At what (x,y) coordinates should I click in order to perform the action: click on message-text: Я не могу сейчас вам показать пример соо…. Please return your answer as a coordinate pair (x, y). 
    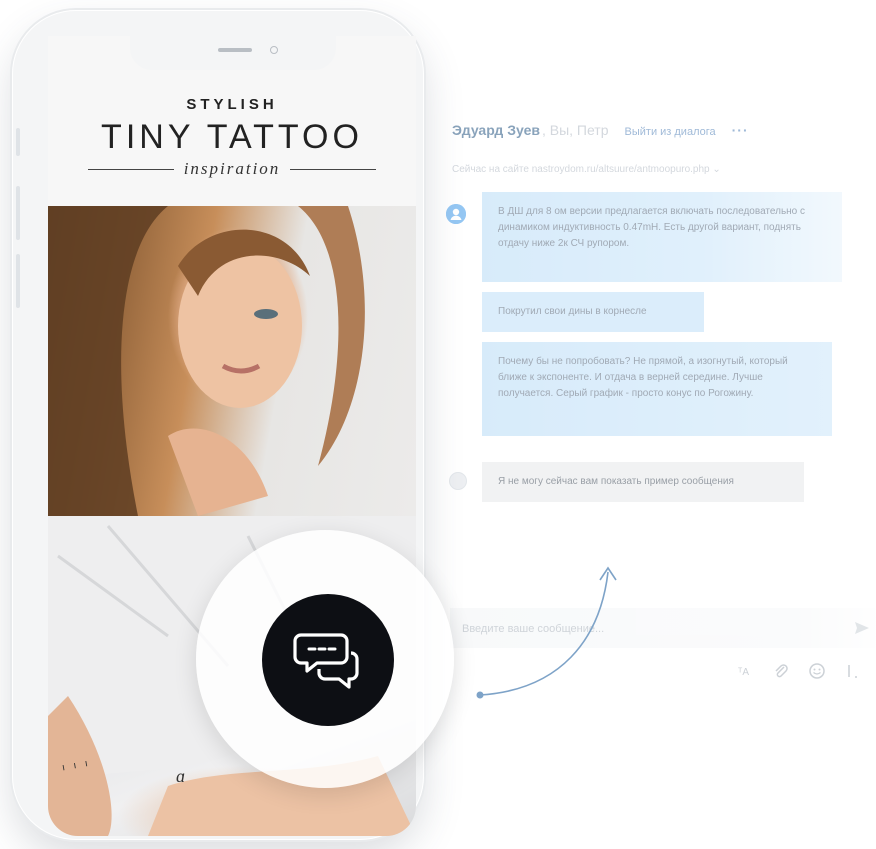
    Looking at the image, I should click on (616, 481).